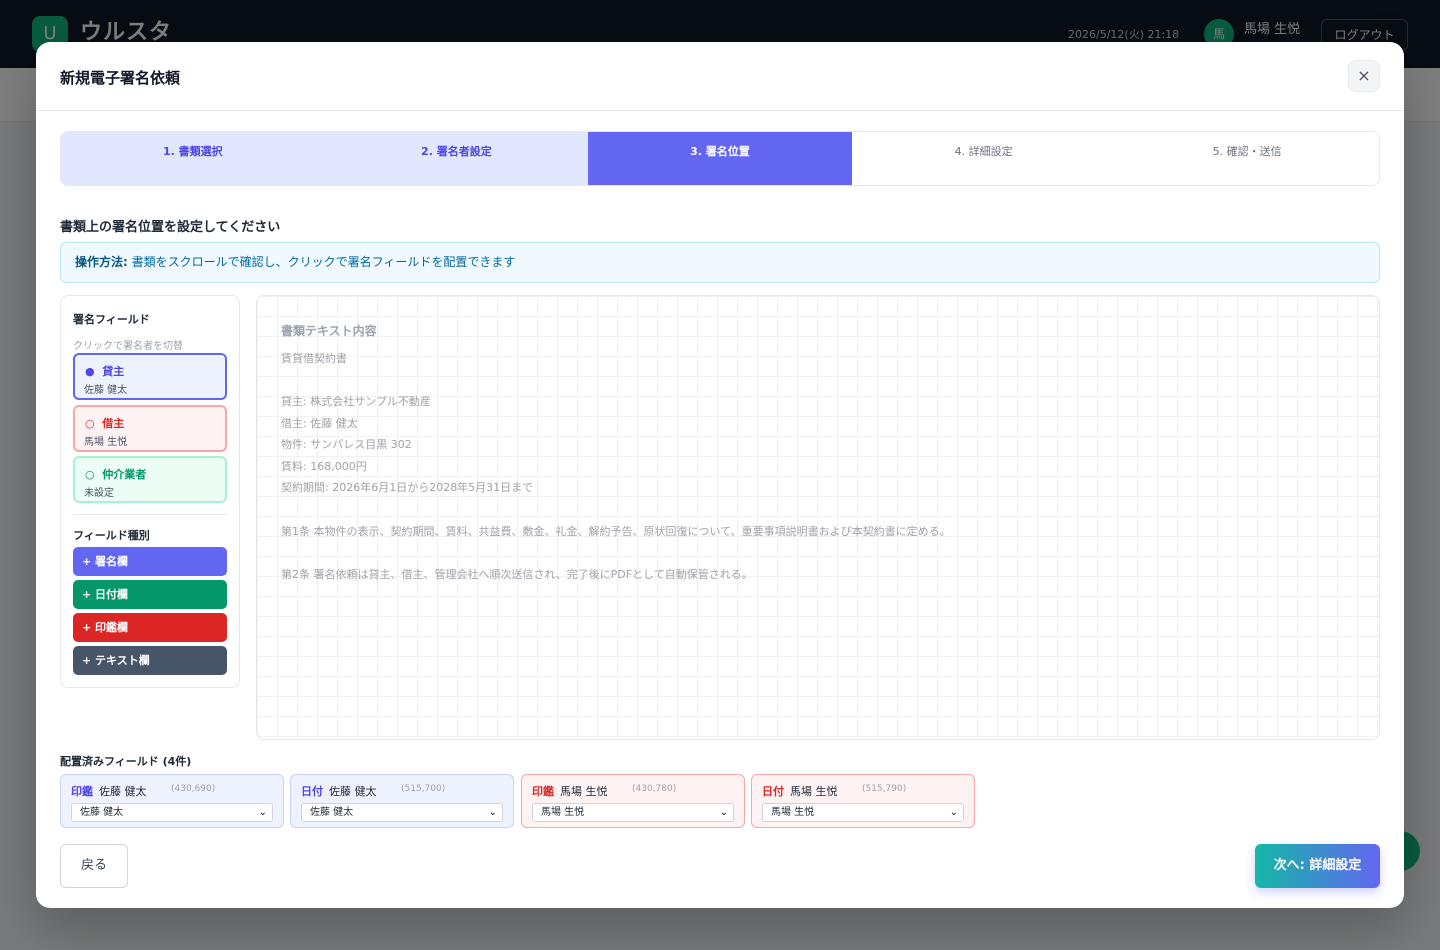  What do you see at coordinates (116, 474) in the screenshot?
I see `signer-role: ○ 仲介業者` at bounding box center [116, 474].